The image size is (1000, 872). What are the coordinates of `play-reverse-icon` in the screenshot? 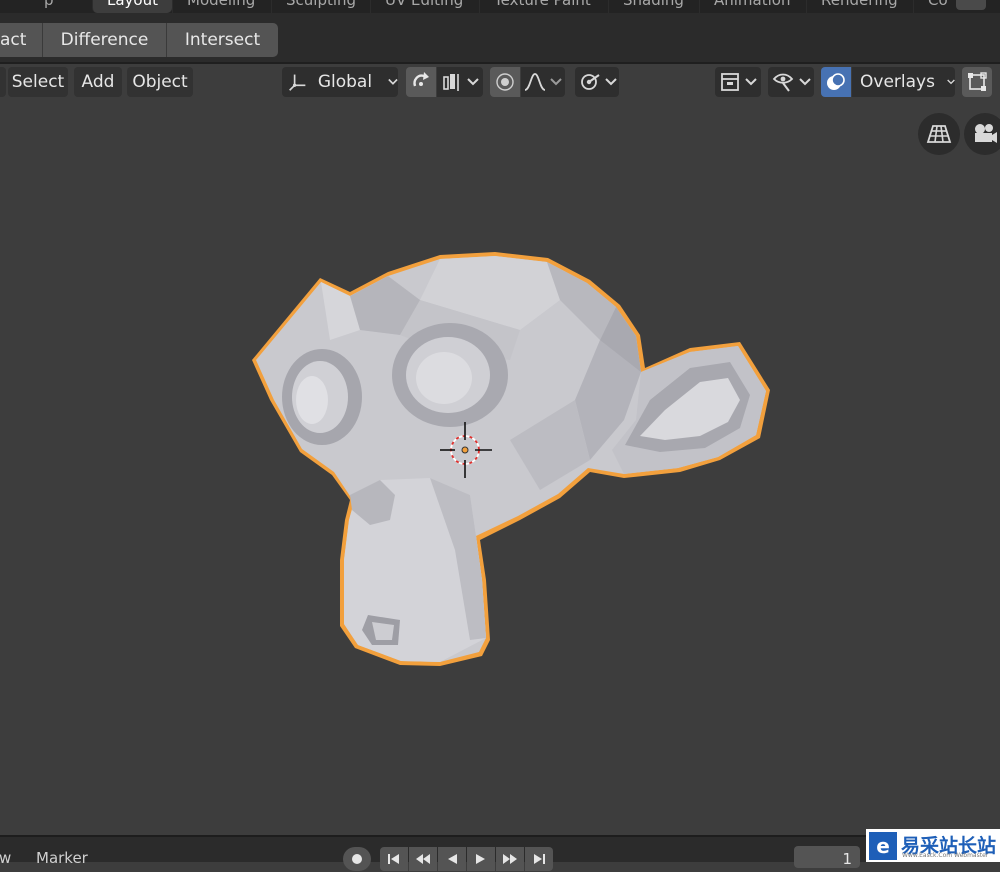 It's located at (452, 859).